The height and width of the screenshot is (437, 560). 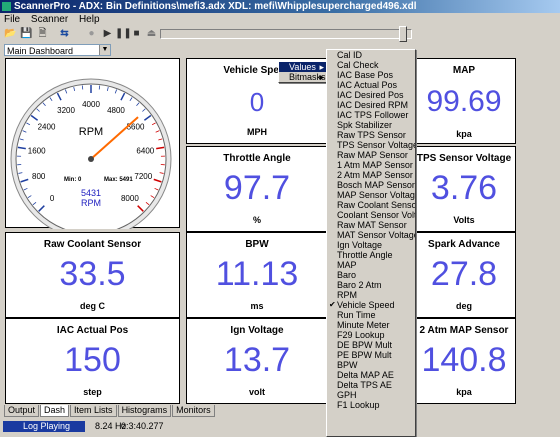 What do you see at coordinates (371, 265) in the screenshot?
I see `values-menu-item: MAP` at bounding box center [371, 265].